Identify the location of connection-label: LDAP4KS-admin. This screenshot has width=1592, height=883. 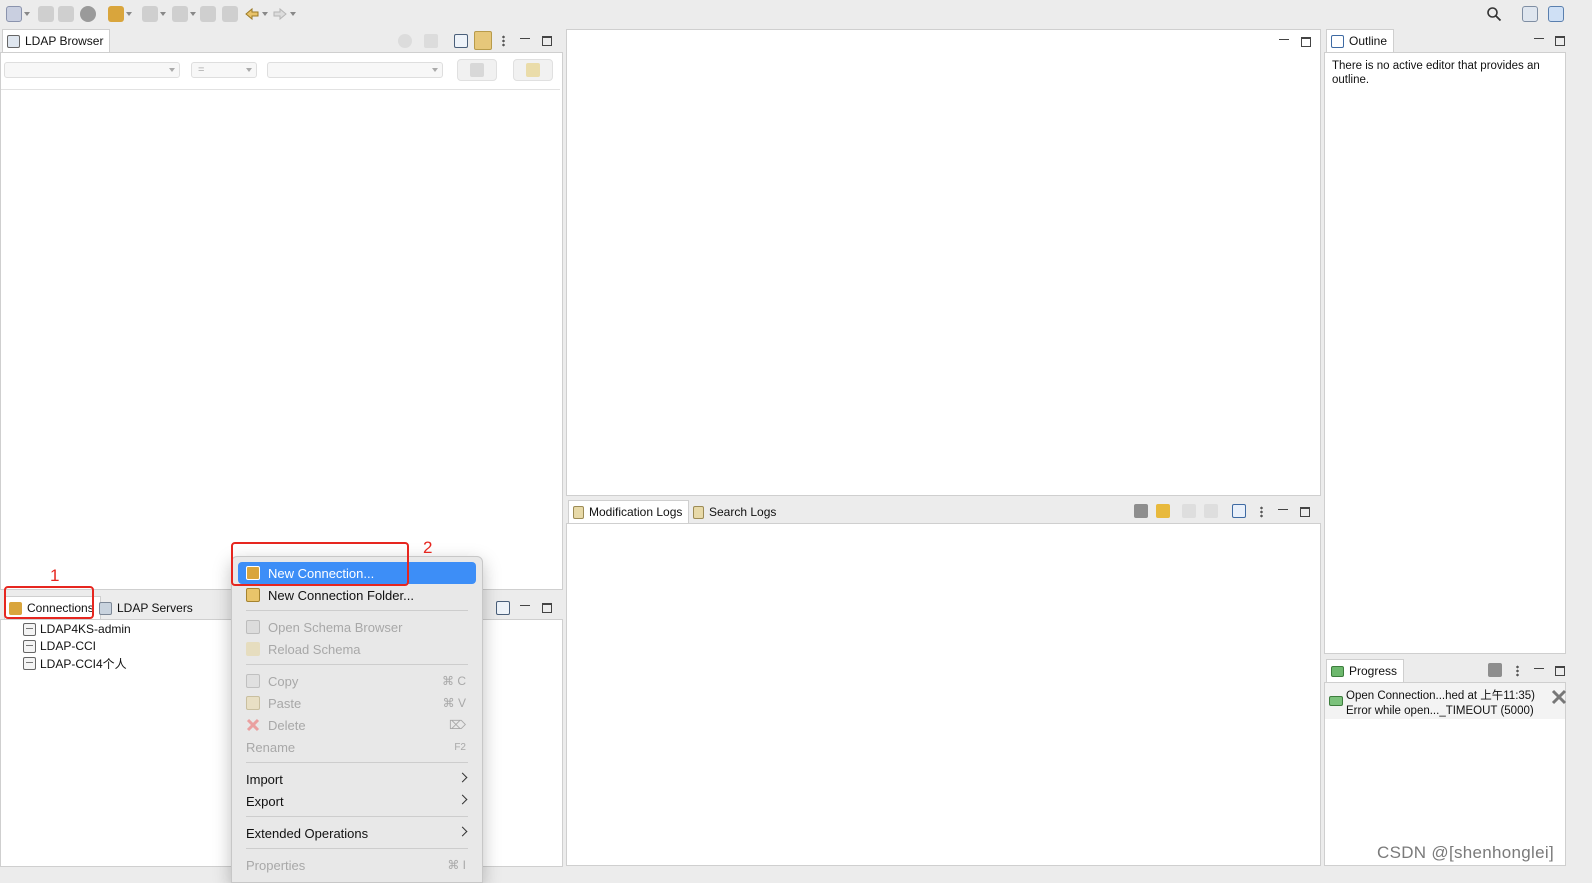
(85, 629).